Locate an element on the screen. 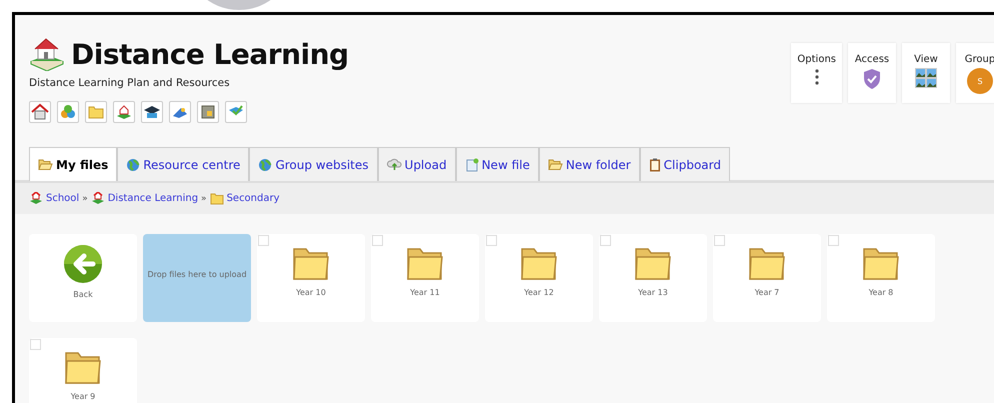  toolbar-button: Options is located at coordinates (816, 73).